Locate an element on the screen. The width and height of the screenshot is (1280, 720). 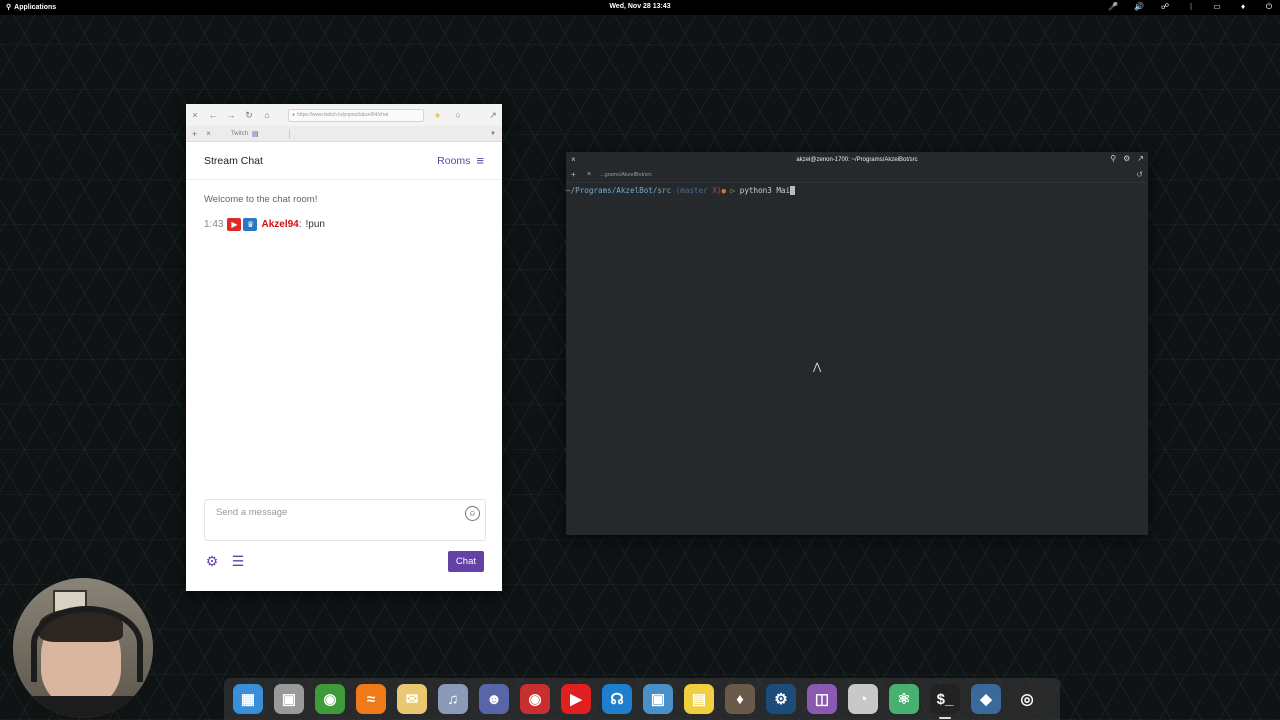
terminal-tab: ...grams/AkzelBot/src is located at coordinates (626, 175).